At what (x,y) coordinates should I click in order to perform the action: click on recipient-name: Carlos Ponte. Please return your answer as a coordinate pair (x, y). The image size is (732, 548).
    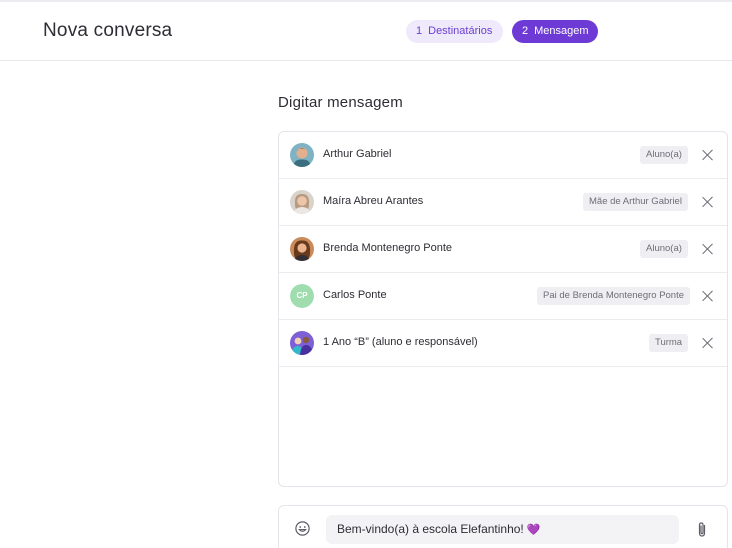
    Looking at the image, I should click on (355, 295).